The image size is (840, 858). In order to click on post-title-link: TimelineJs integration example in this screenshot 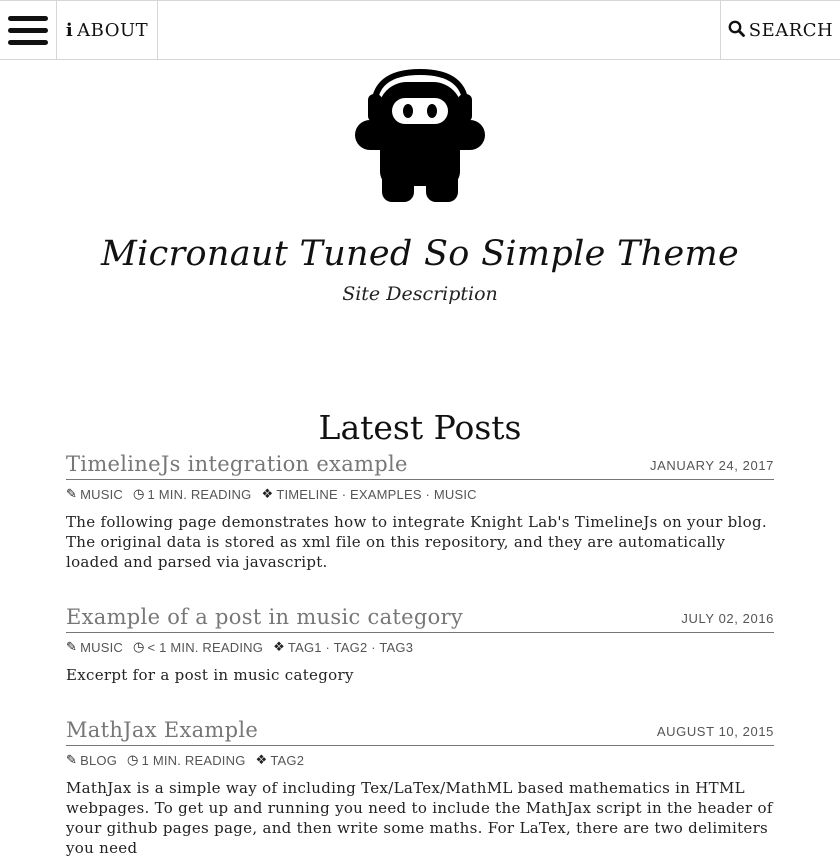, I will do `click(237, 464)`.